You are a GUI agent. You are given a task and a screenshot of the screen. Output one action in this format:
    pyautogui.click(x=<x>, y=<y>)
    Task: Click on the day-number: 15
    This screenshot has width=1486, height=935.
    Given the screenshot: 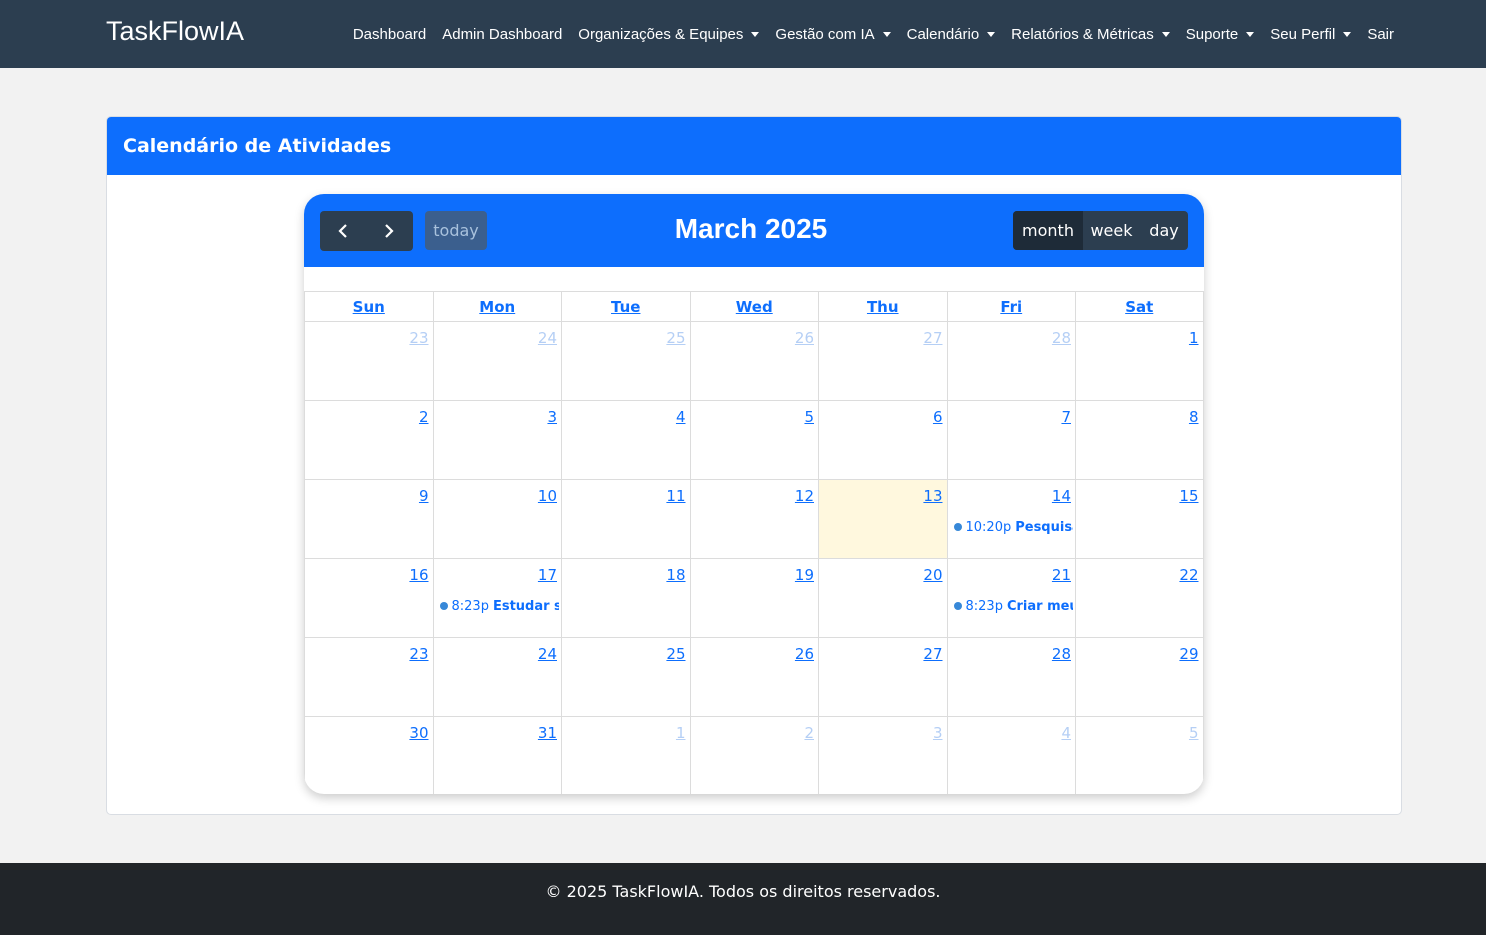 What is the action you would take?
    pyautogui.click(x=1188, y=496)
    